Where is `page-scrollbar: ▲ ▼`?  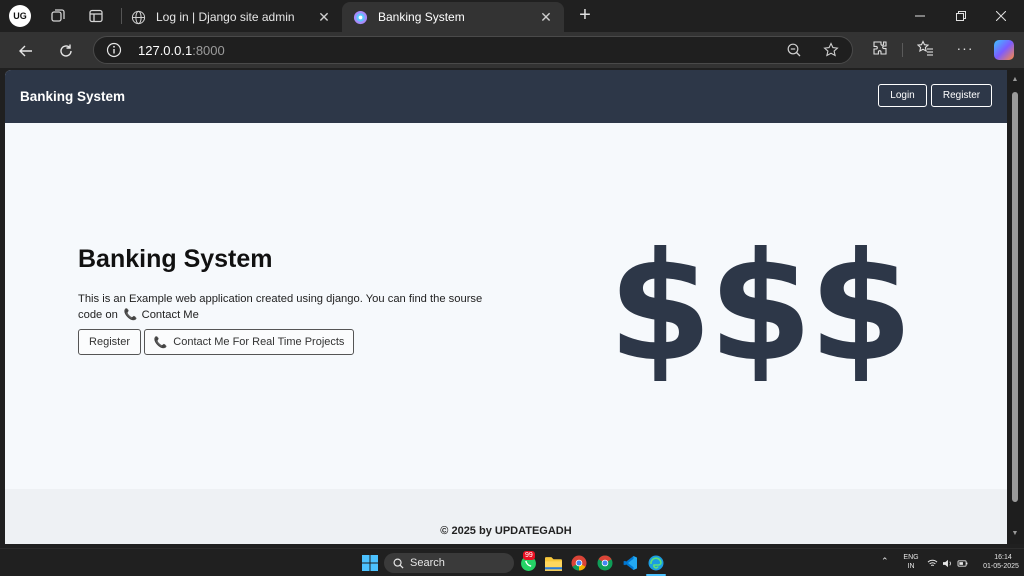 page-scrollbar: ▲ ▼ is located at coordinates (1015, 307).